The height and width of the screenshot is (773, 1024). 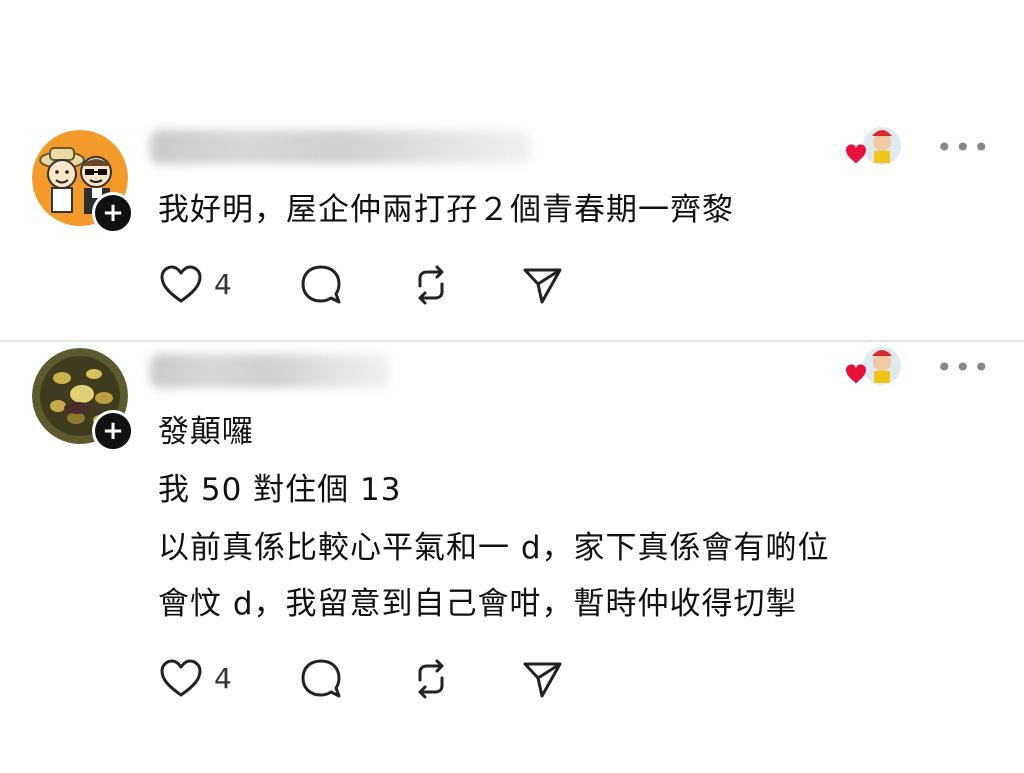 I want to click on comment-text: 我好明，屋企仲兩打孖２個青春期一齊黎, so click(x=446, y=210).